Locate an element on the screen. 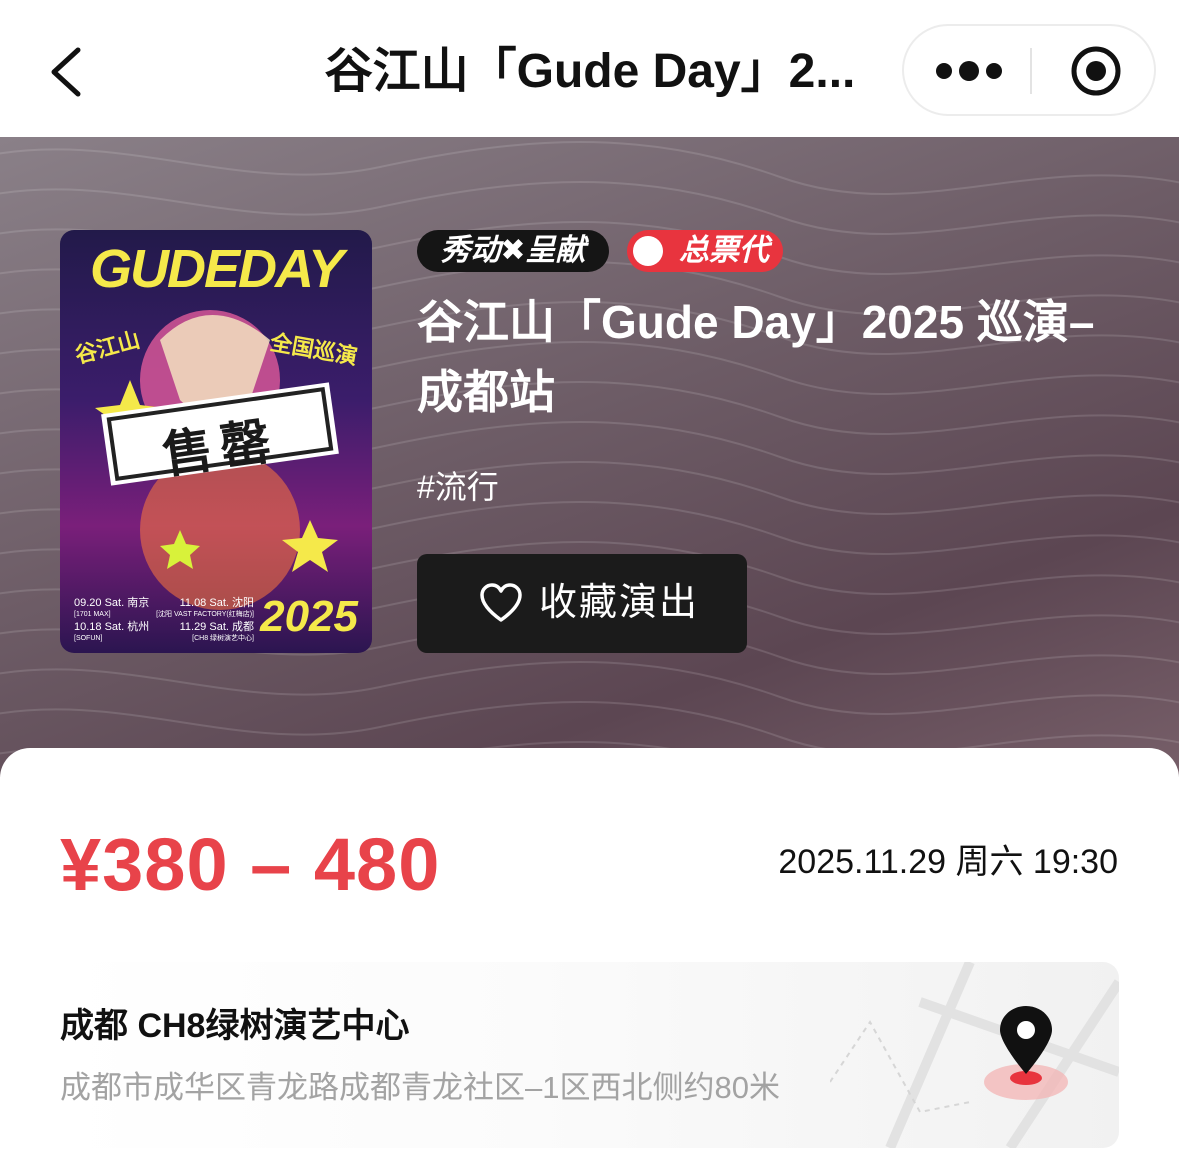 This screenshot has width=1179, height=1156. close-button is located at coordinates (1096, 71).